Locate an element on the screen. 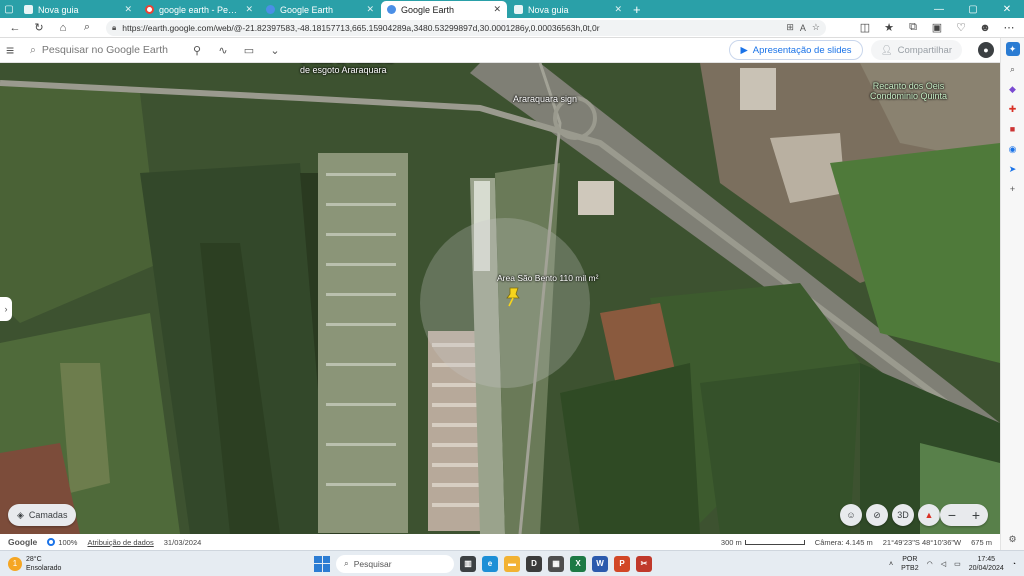 This screenshot has width=1024, height=576. account-avatar: ● is located at coordinates (986, 50).